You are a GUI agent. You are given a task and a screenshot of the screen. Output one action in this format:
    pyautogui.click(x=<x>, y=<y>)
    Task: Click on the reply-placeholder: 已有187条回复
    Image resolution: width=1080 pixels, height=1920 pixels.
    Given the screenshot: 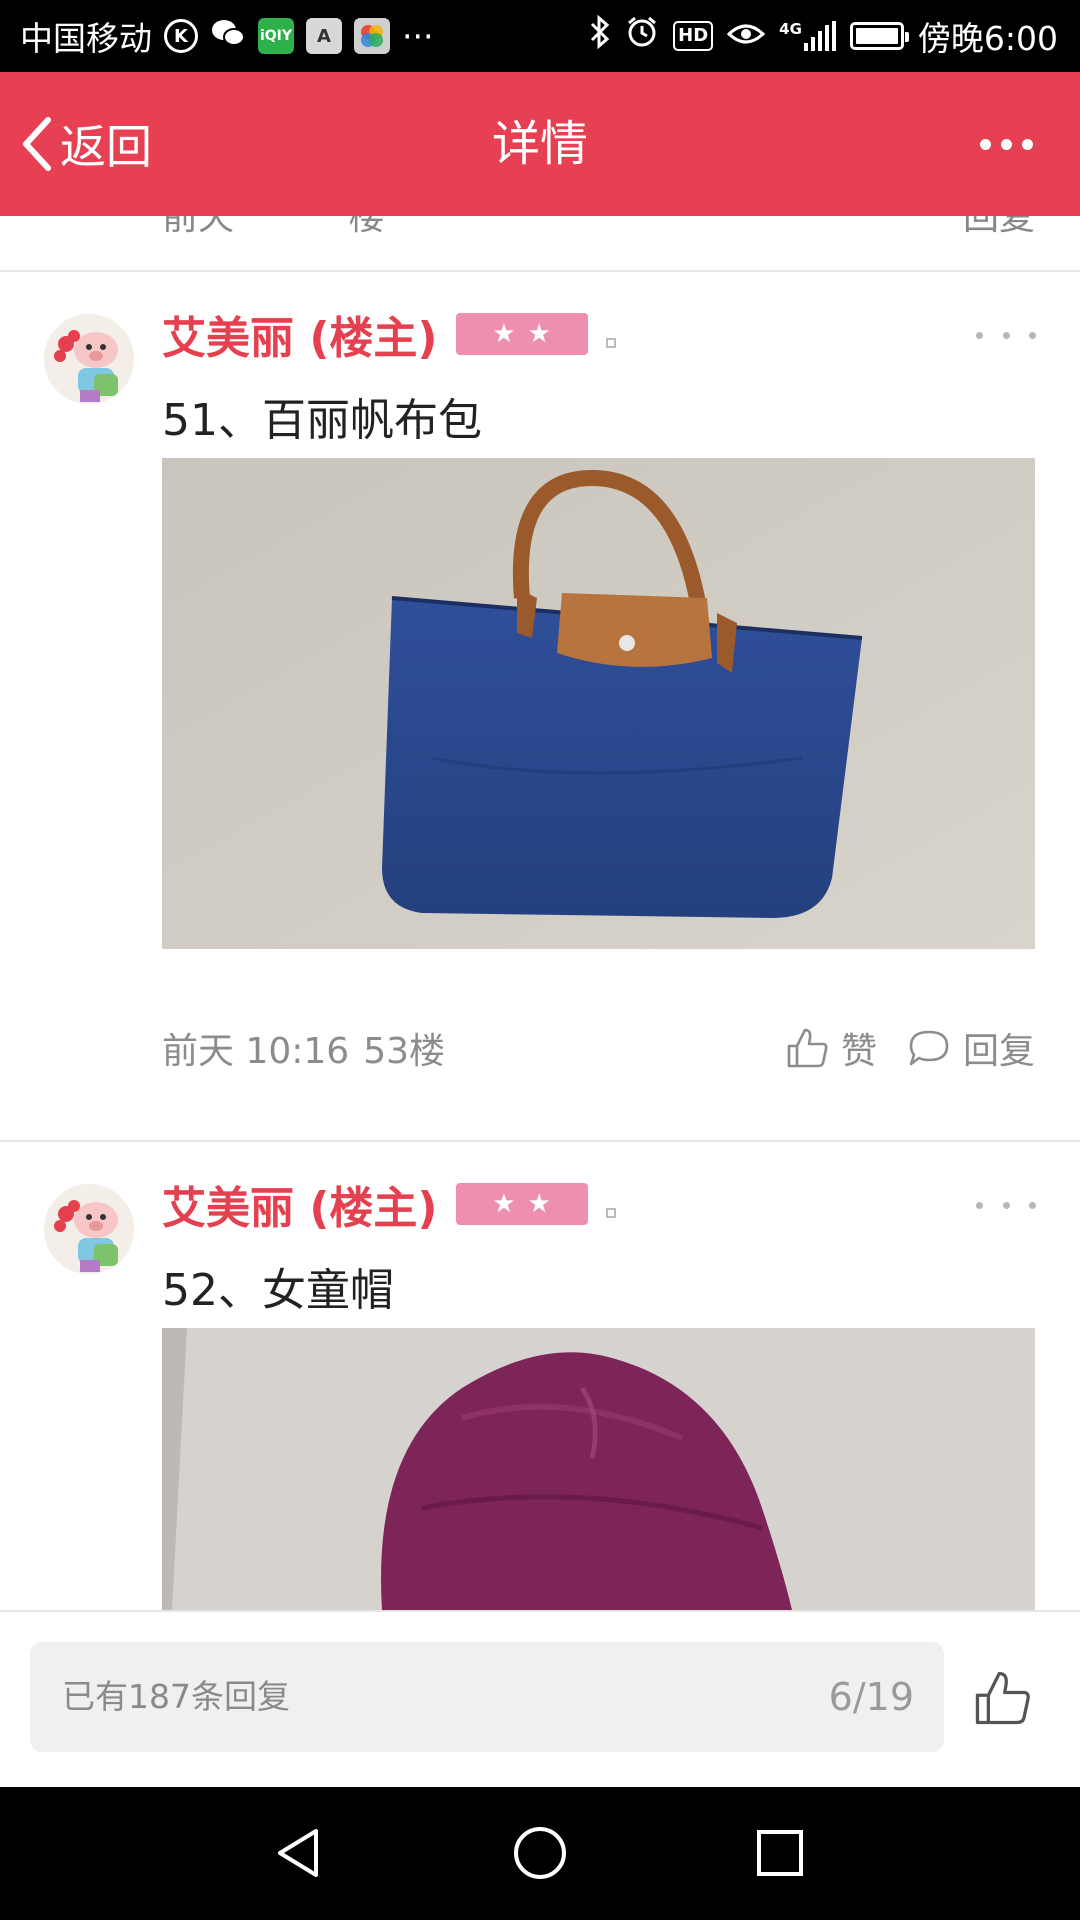 What is the action you would take?
    pyautogui.click(x=176, y=1696)
    